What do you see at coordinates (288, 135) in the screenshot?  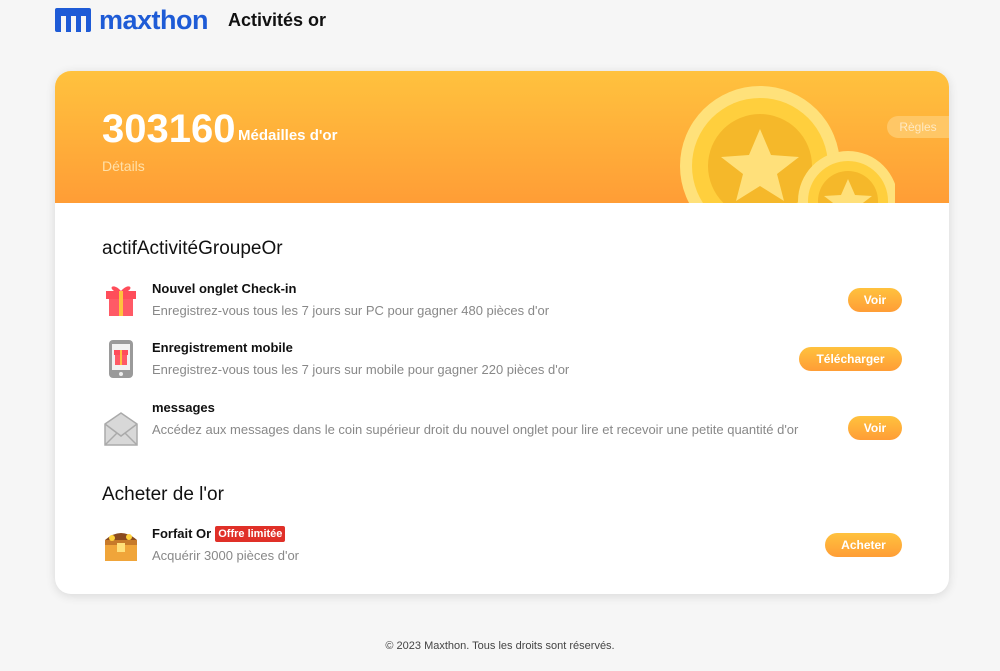 I see `gold-unit-label: Médailles d'or` at bounding box center [288, 135].